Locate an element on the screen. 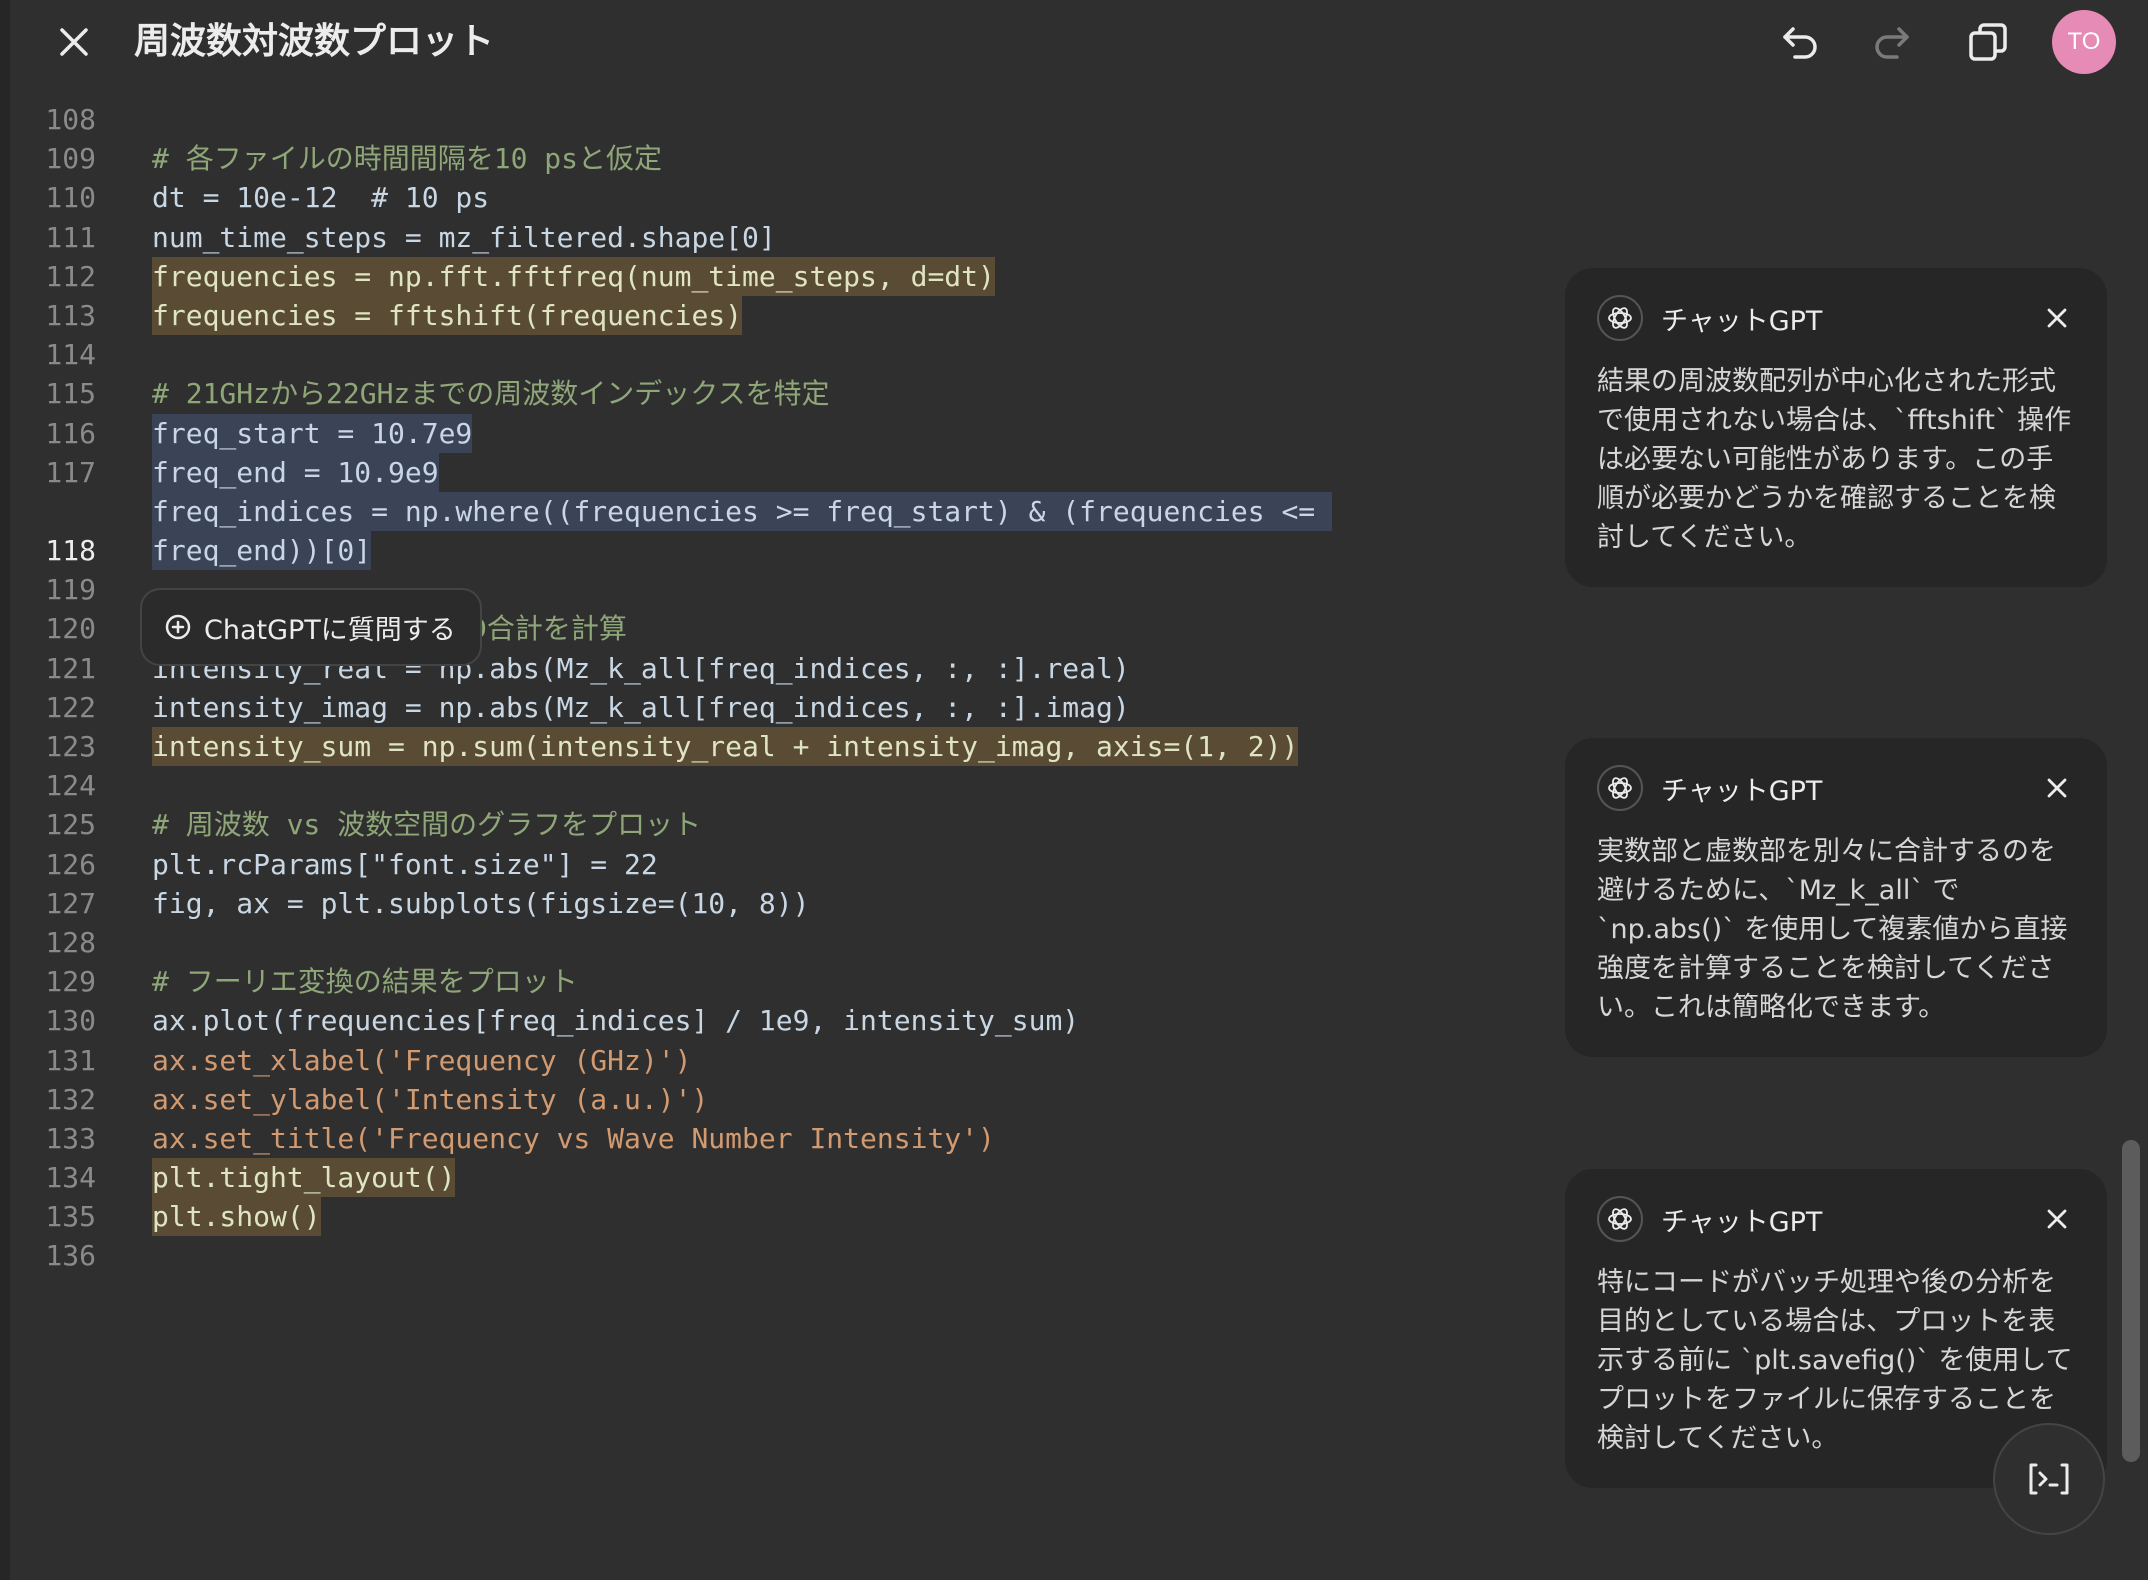 This screenshot has width=2148, height=1580. code-line-selected-wrap: freq_end))[0] is located at coordinates (262, 551).